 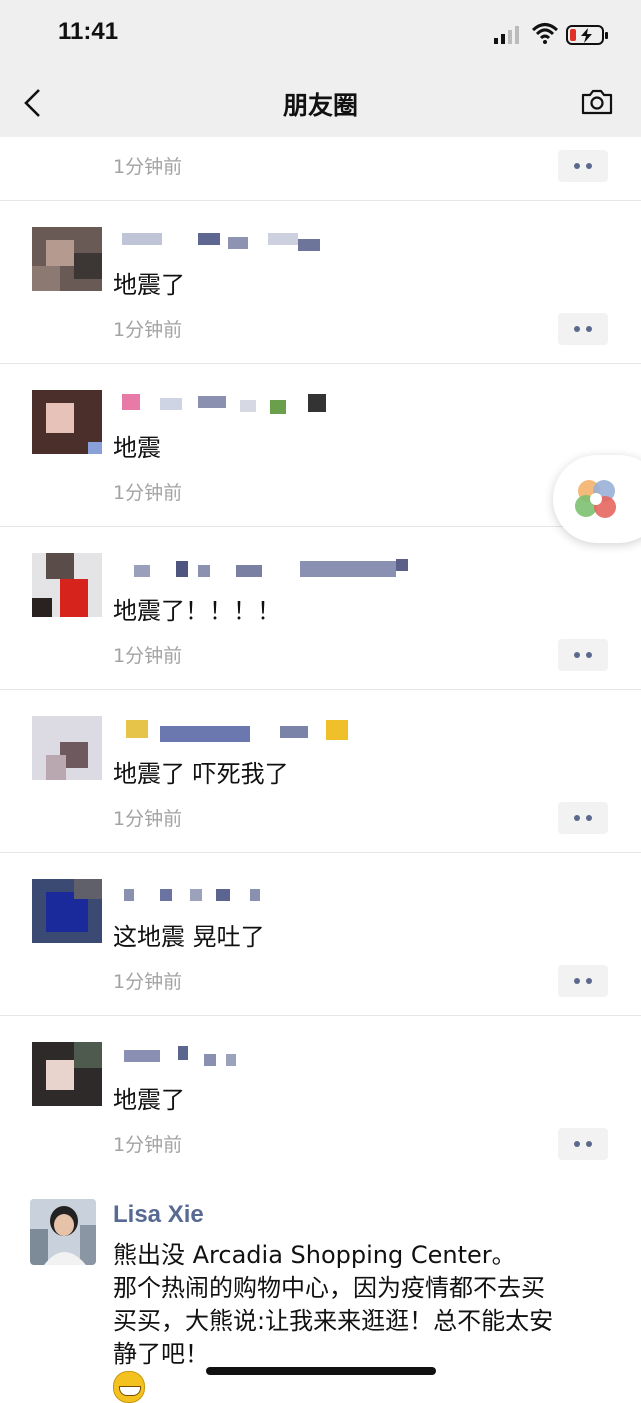 What do you see at coordinates (320, 445) in the screenshot?
I see `feed-item: 地震 1分钟前` at bounding box center [320, 445].